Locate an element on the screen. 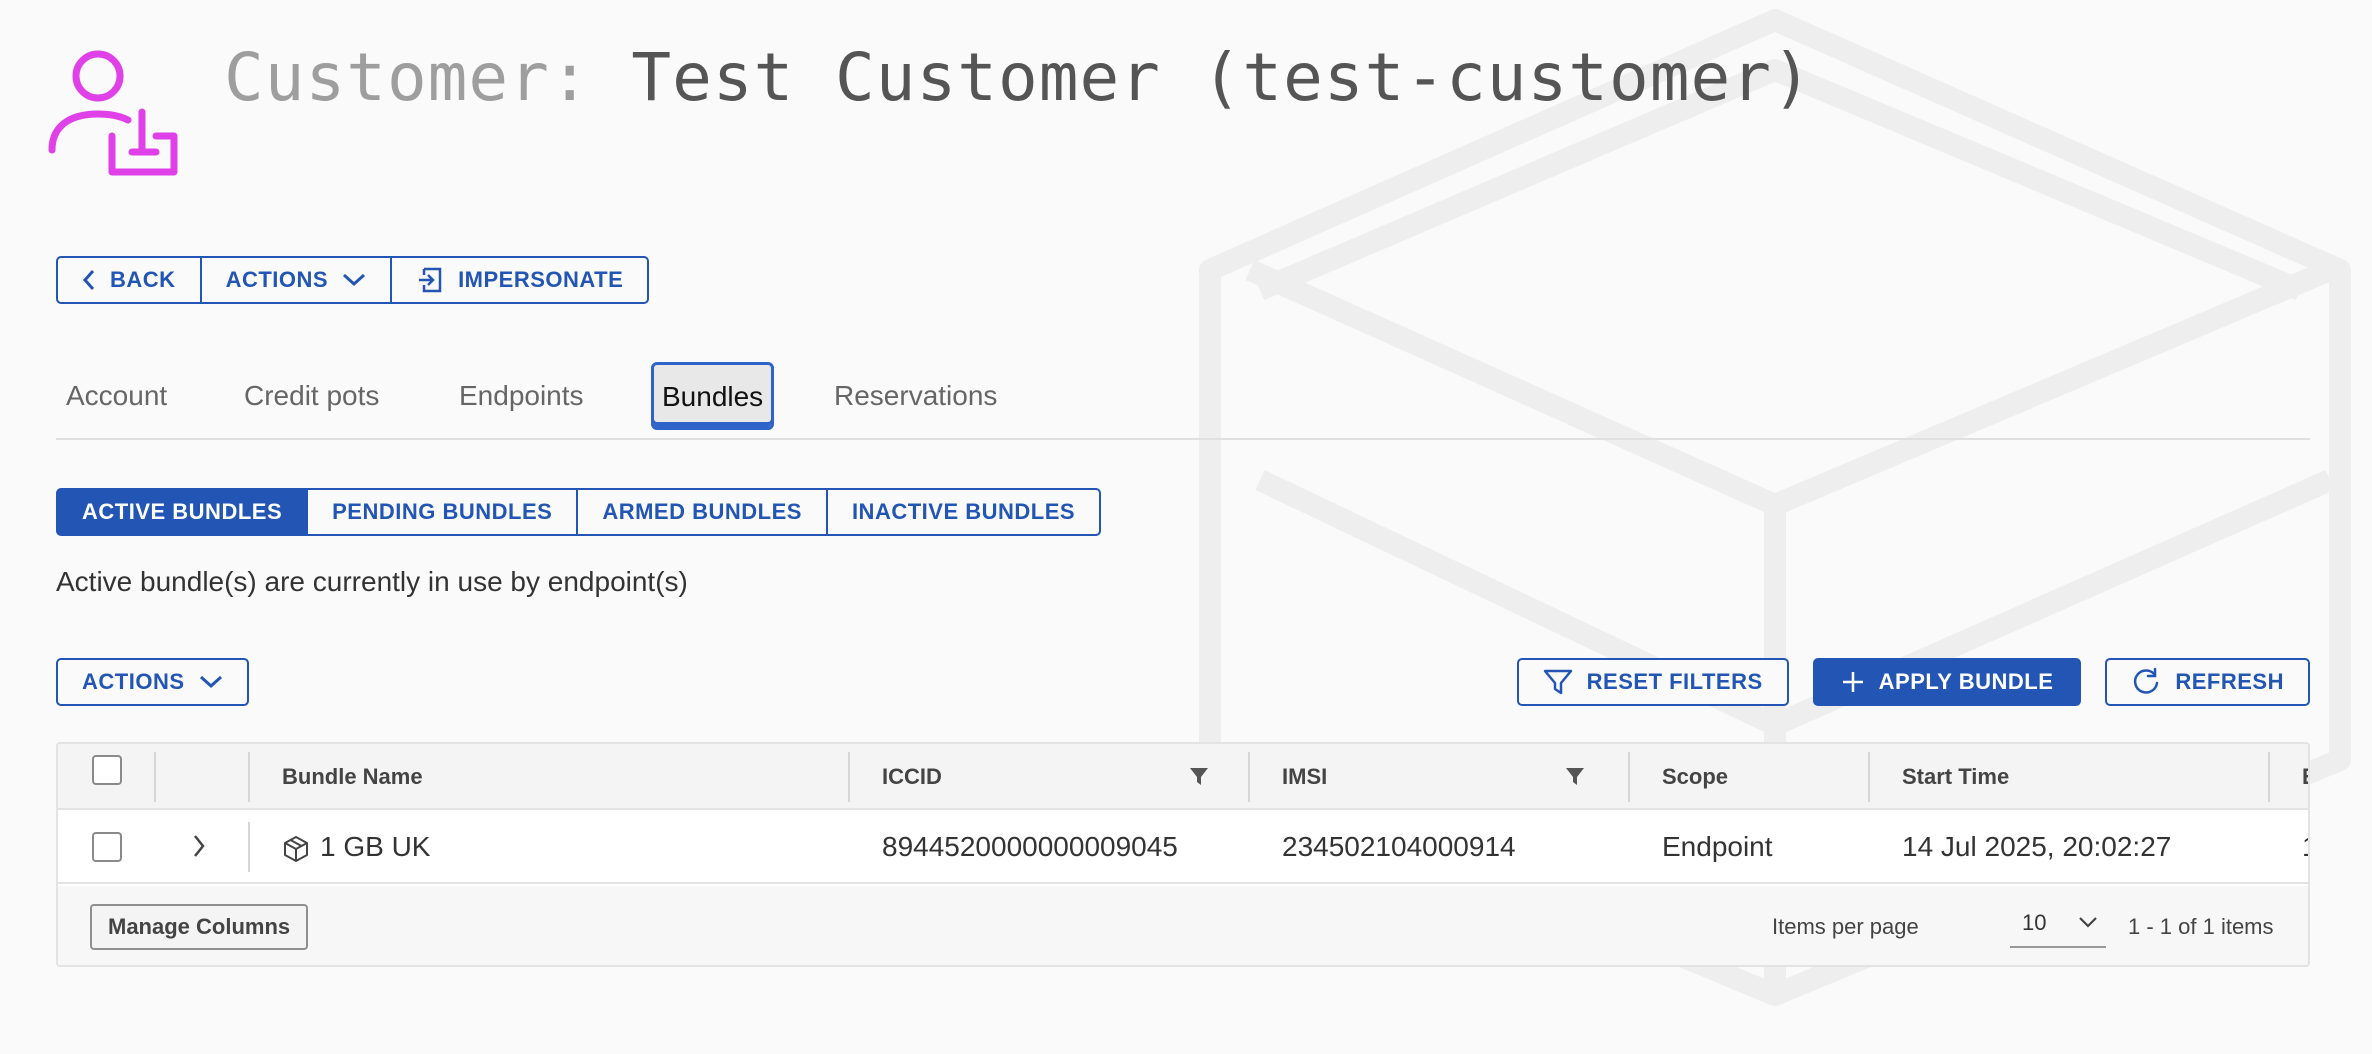 The width and height of the screenshot is (2372, 1054). tab-credit-pots: Credit pots is located at coordinates (311, 396).